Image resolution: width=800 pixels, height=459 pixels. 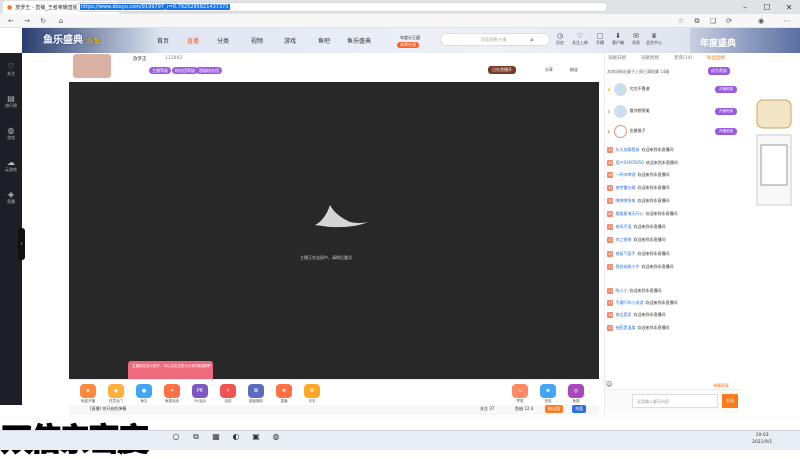 What do you see at coordinates (257, 40) in the screenshot?
I see `nav-video: 视频` at bounding box center [257, 40].